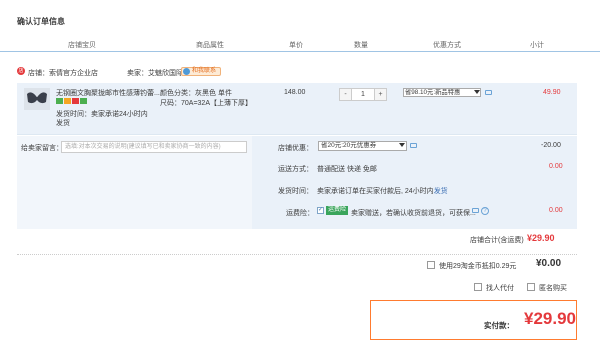  I want to click on shipping-amount: 0.00, so click(556, 166).